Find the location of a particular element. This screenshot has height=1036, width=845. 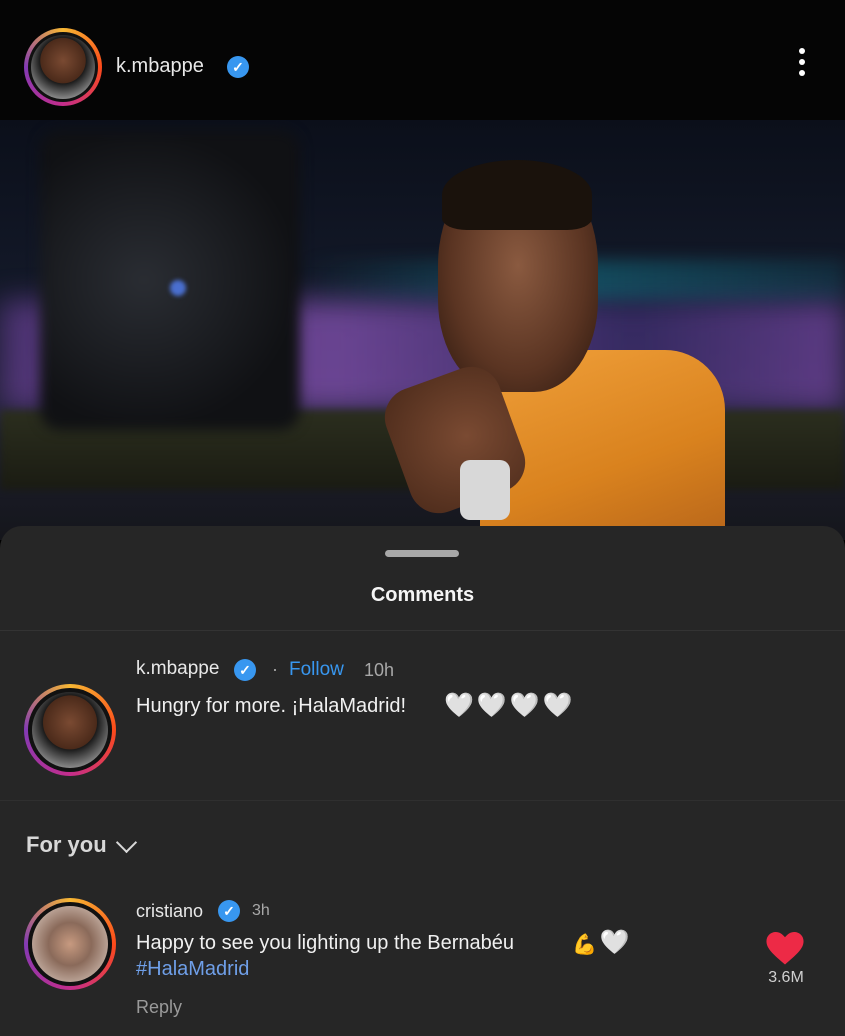

comment-emoji: 💪 🤍 is located at coordinates (601, 943).